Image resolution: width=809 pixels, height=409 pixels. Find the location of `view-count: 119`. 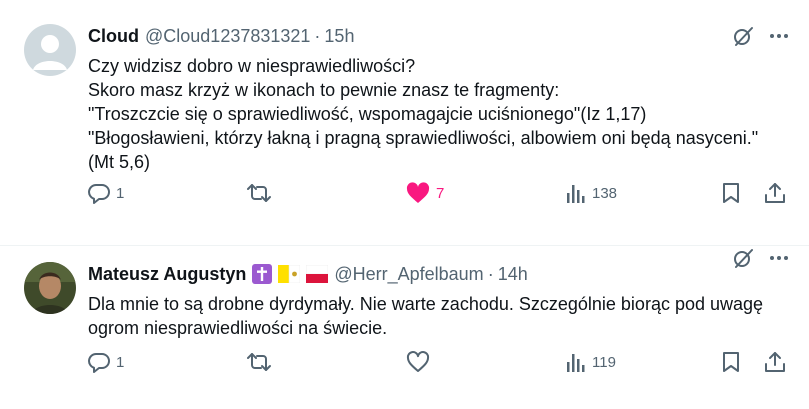

view-count: 119 is located at coordinates (604, 362).